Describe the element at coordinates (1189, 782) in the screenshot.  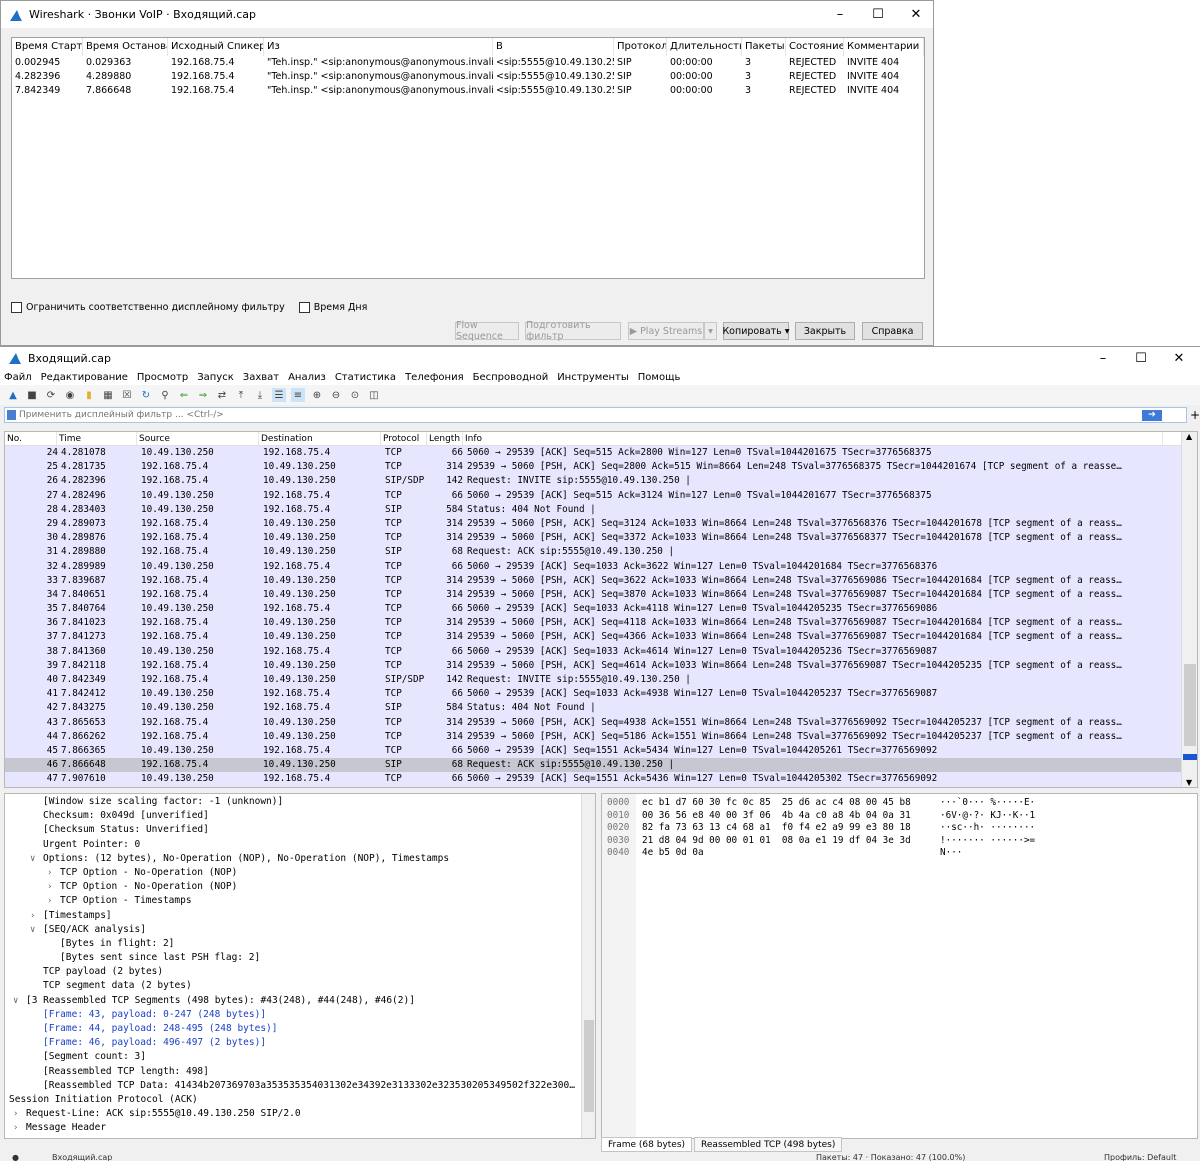
I see `scroll-down-icon: ▼` at that location.